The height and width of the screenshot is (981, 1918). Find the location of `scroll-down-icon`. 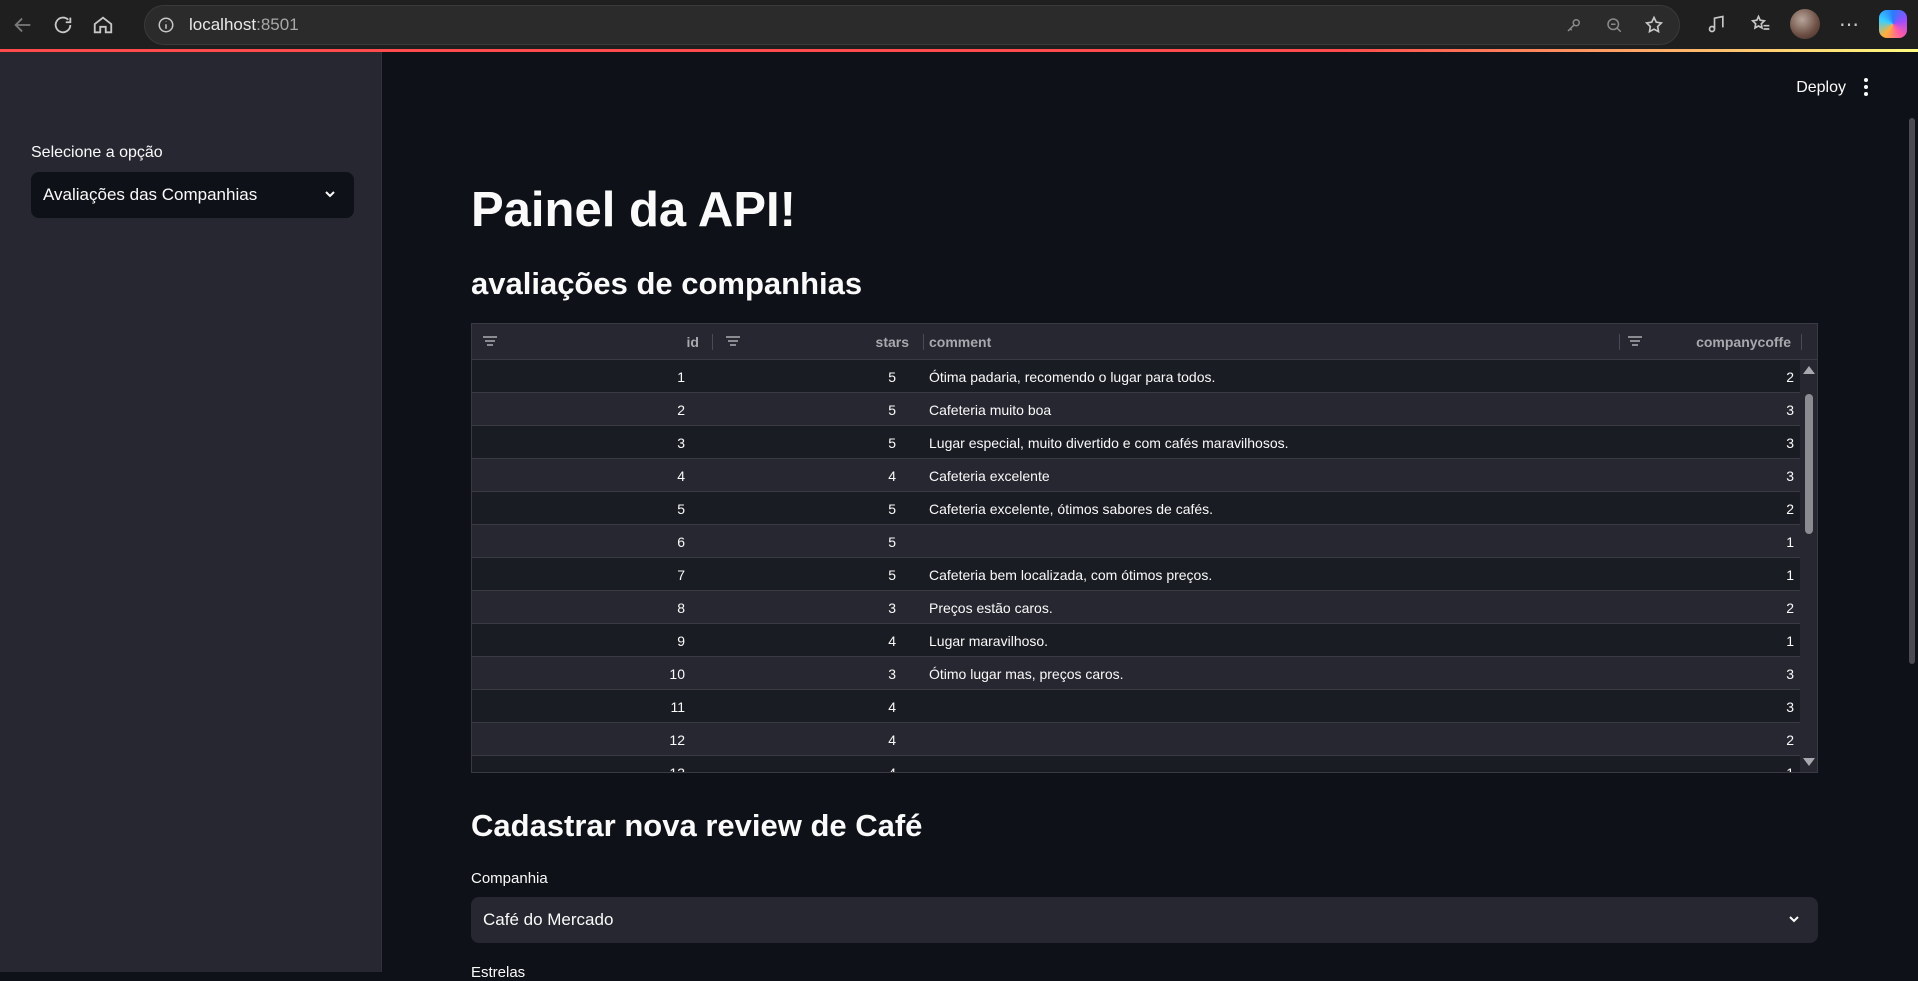

scroll-down-icon is located at coordinates (1809, 762).